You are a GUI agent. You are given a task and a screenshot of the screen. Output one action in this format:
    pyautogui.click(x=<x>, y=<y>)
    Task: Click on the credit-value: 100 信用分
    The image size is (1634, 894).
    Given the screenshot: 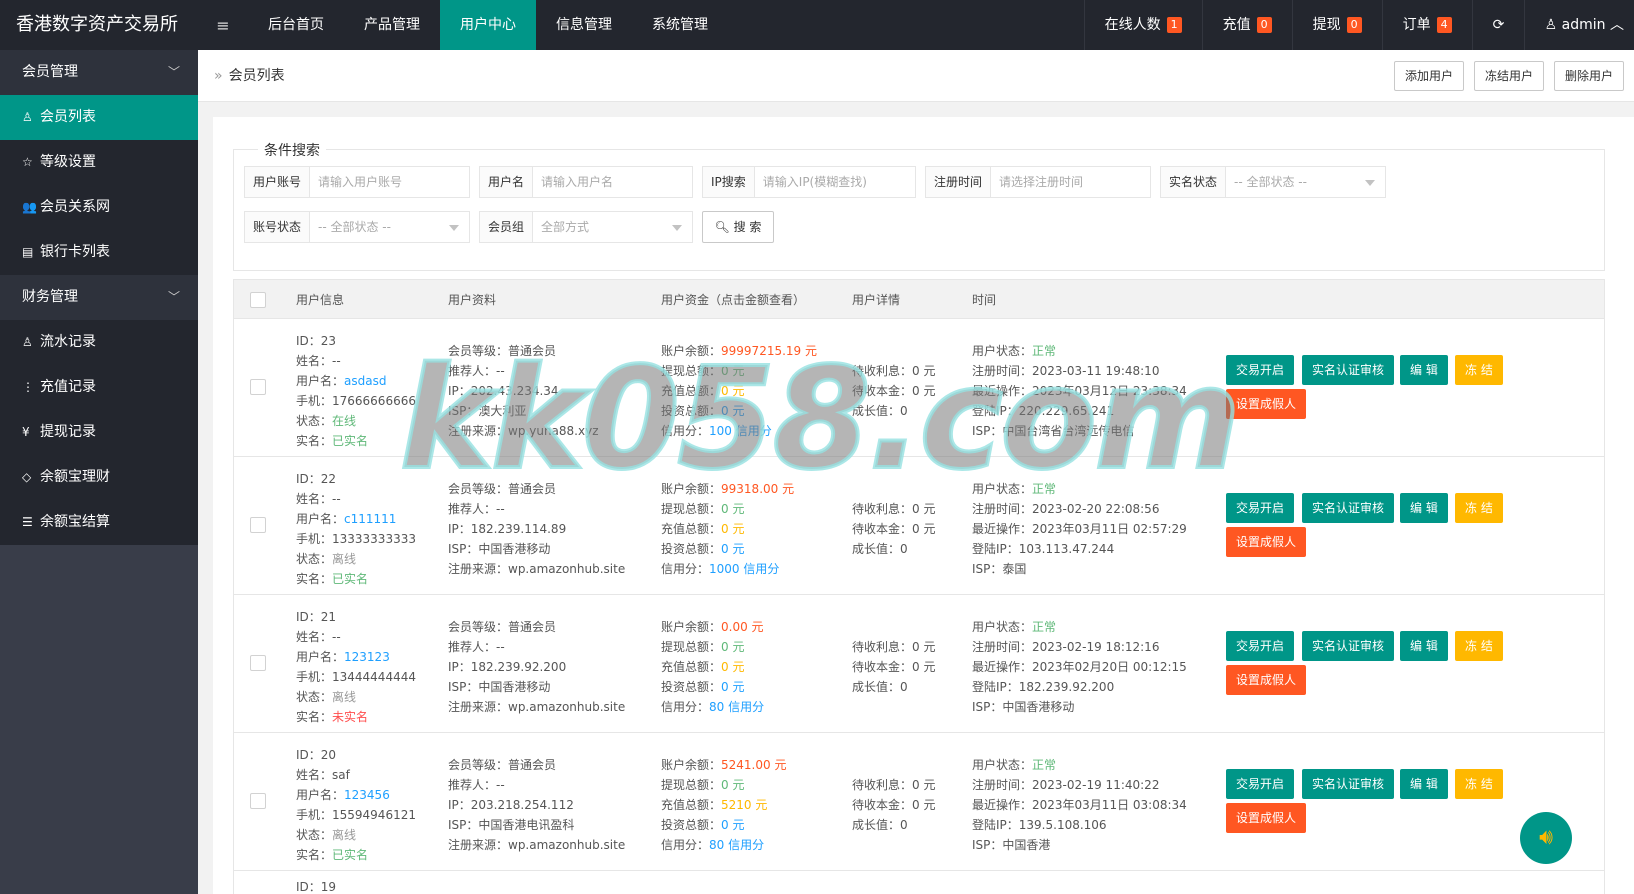 What is the action you would take?
    pyautogui.click(x=740, y=431)
    